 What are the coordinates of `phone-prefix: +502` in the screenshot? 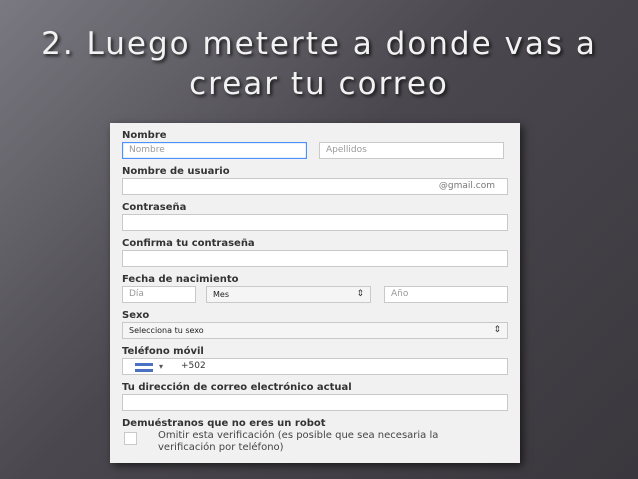 It's located at (193, 366).